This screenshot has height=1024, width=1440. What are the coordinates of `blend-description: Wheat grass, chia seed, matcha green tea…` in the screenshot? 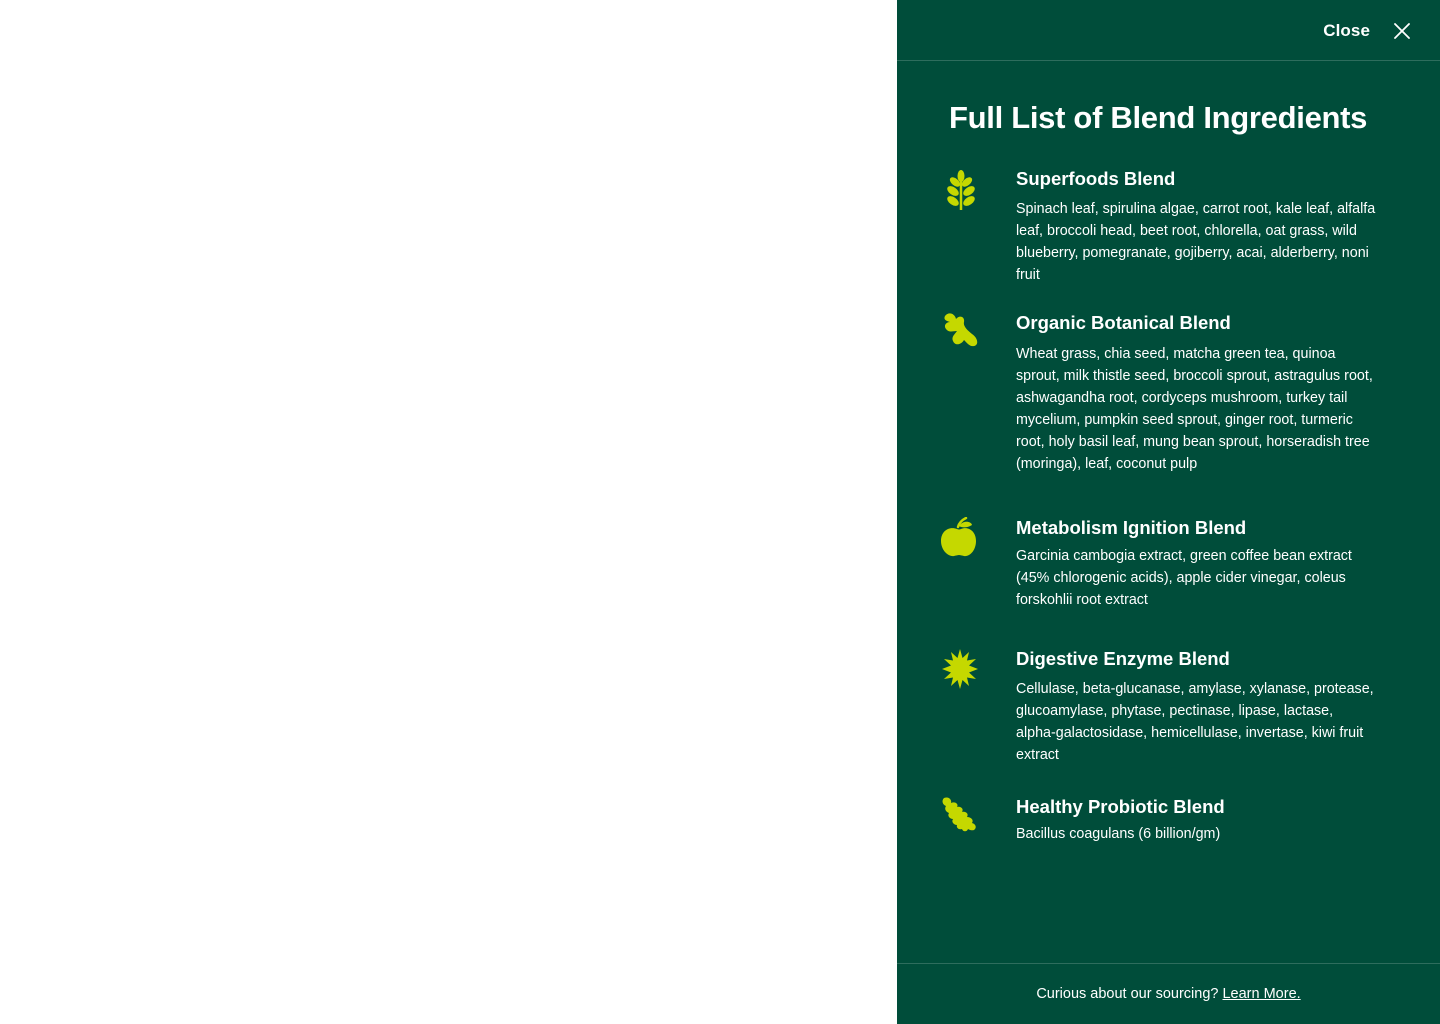 It's located at (1194, 409).